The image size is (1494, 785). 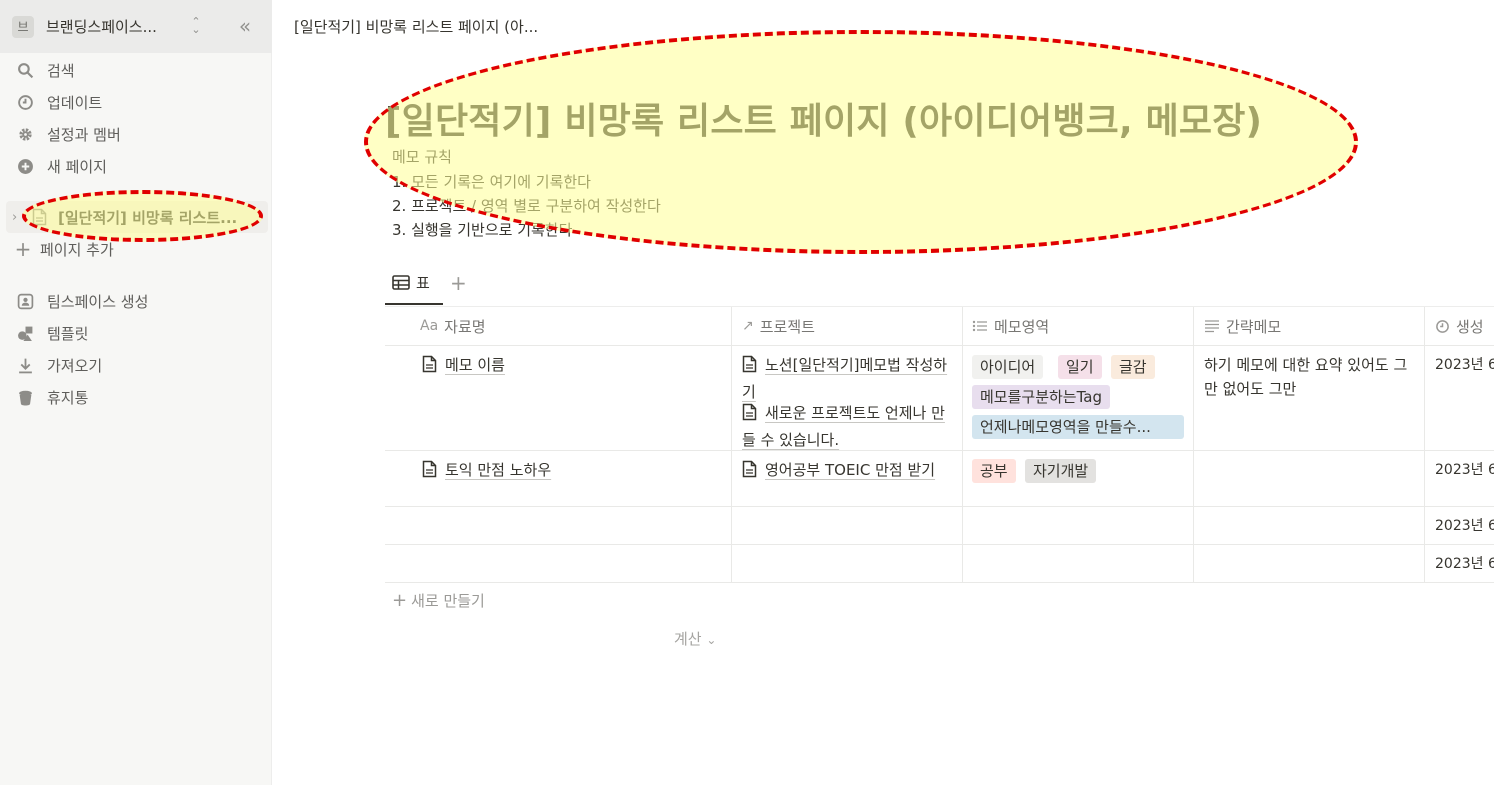 What do you see at coordinates (401, 284) in the screenshot?
I see `table-icon` at bounding box center [401, 284].